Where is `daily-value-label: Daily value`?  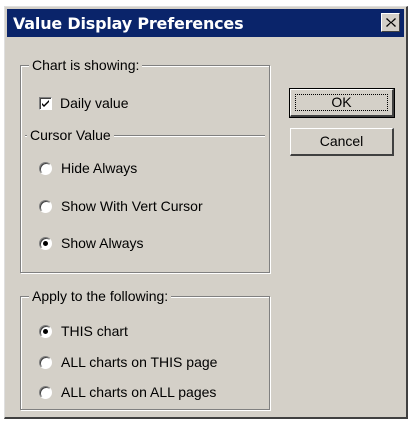
daily-value-label: Daily value is located at coordinates (94, 103).